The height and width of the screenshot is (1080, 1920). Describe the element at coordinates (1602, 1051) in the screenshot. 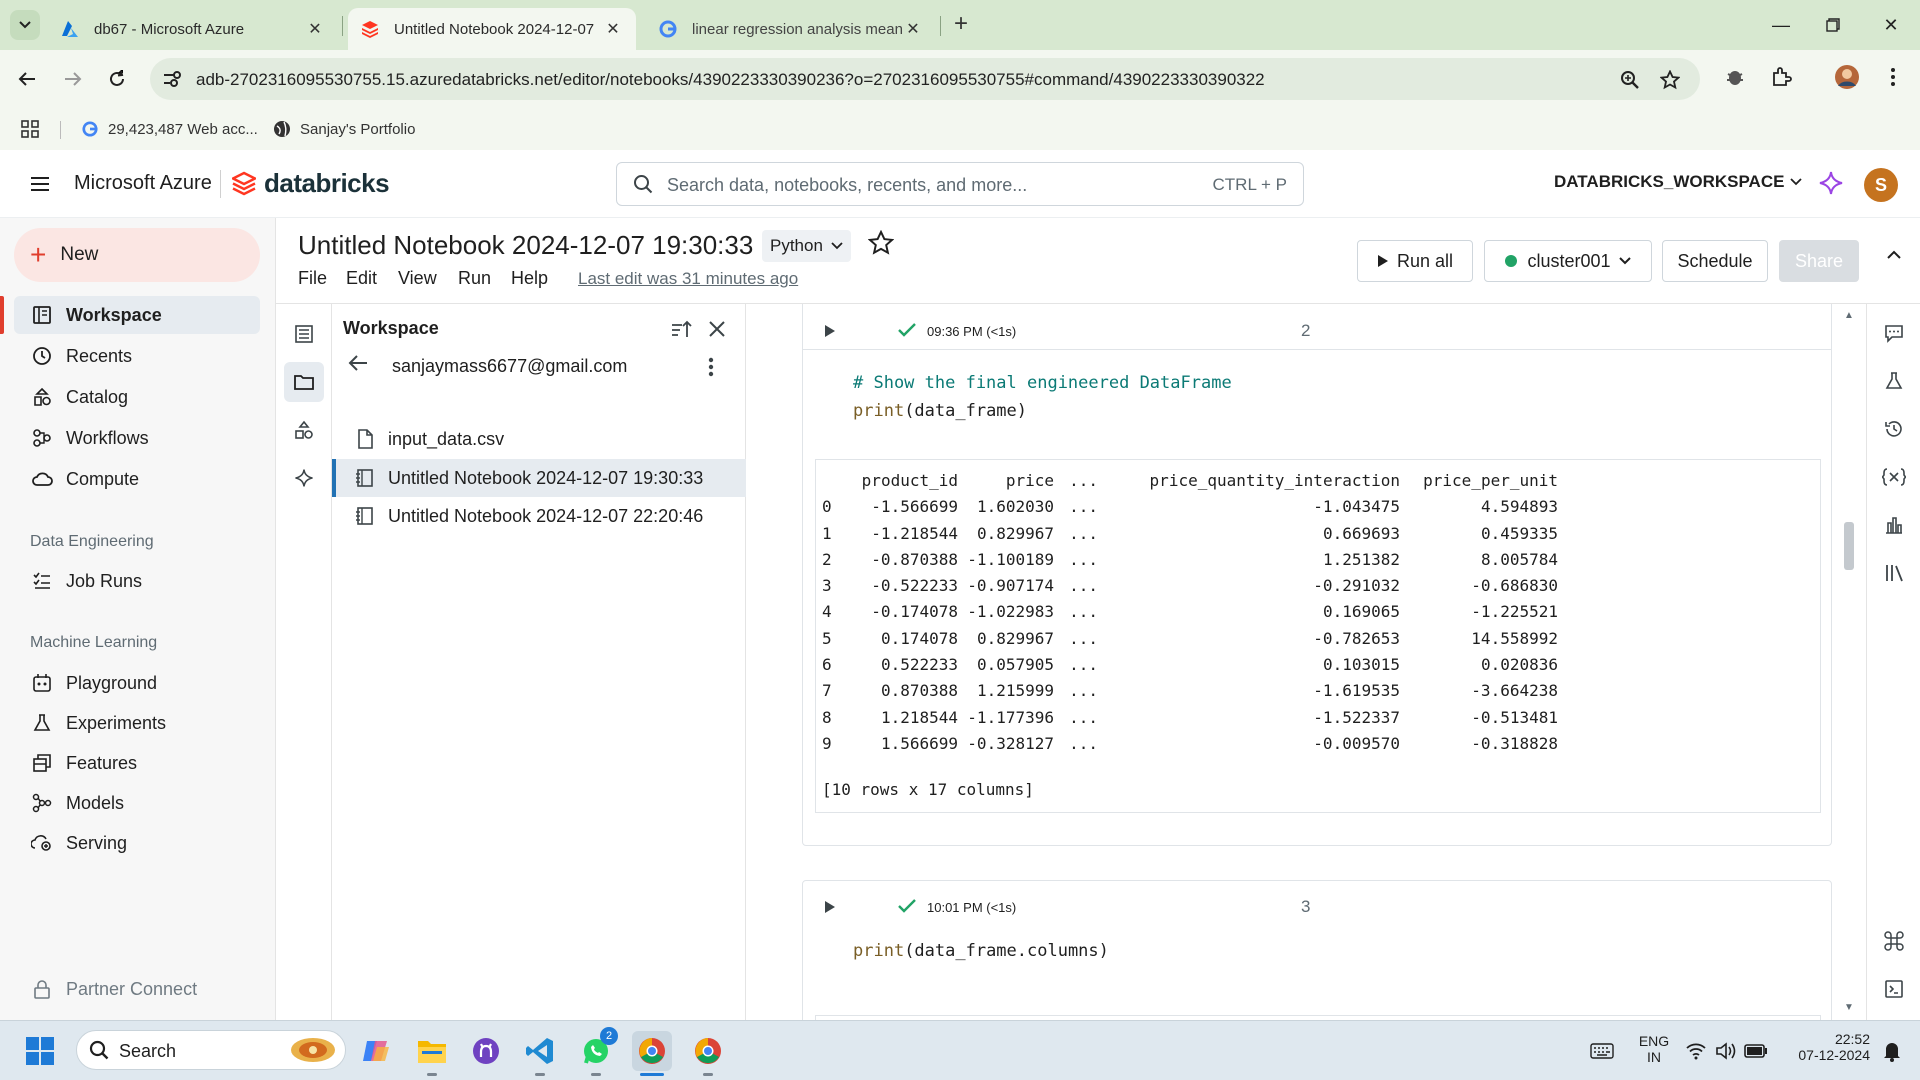

I see `keyboard-icon` at that location.